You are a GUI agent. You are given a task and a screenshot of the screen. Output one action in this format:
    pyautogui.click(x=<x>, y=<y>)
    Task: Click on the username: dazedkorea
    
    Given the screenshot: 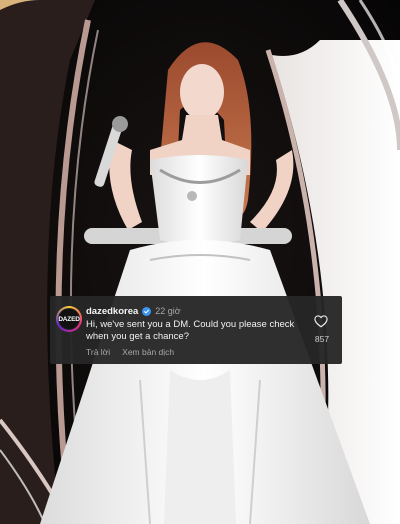 What is the action you would take?
    pyautogui.click(x=112, y=311)
    